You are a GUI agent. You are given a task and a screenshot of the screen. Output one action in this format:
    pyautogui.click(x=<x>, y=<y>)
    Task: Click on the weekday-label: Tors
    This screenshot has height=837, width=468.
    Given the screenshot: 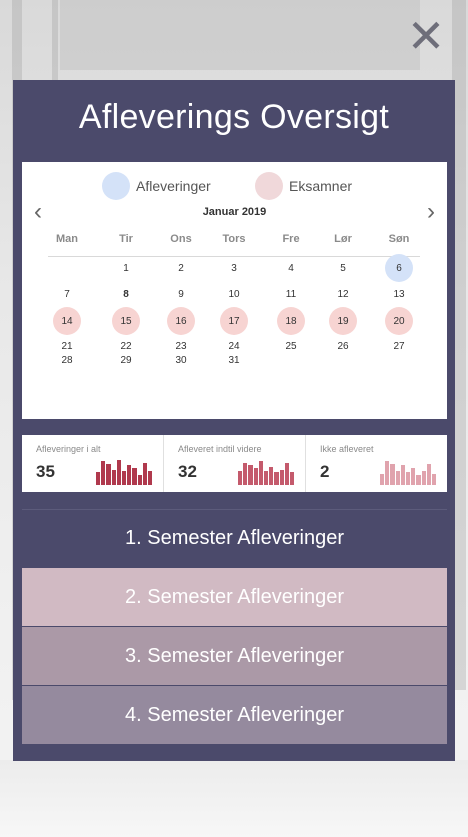 What is the action you would take?
    pyautogui.click(x=234, y=239)
    